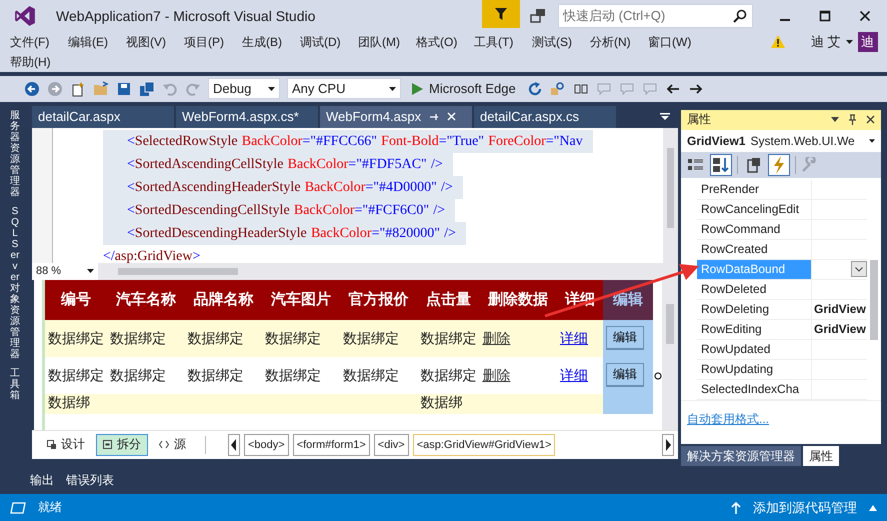 The height and width of the screenshot is (521, 887). What do you see at coordinates (124, 88) in the screenshot?
I see `save-icon` at bounding box center [124, 88].